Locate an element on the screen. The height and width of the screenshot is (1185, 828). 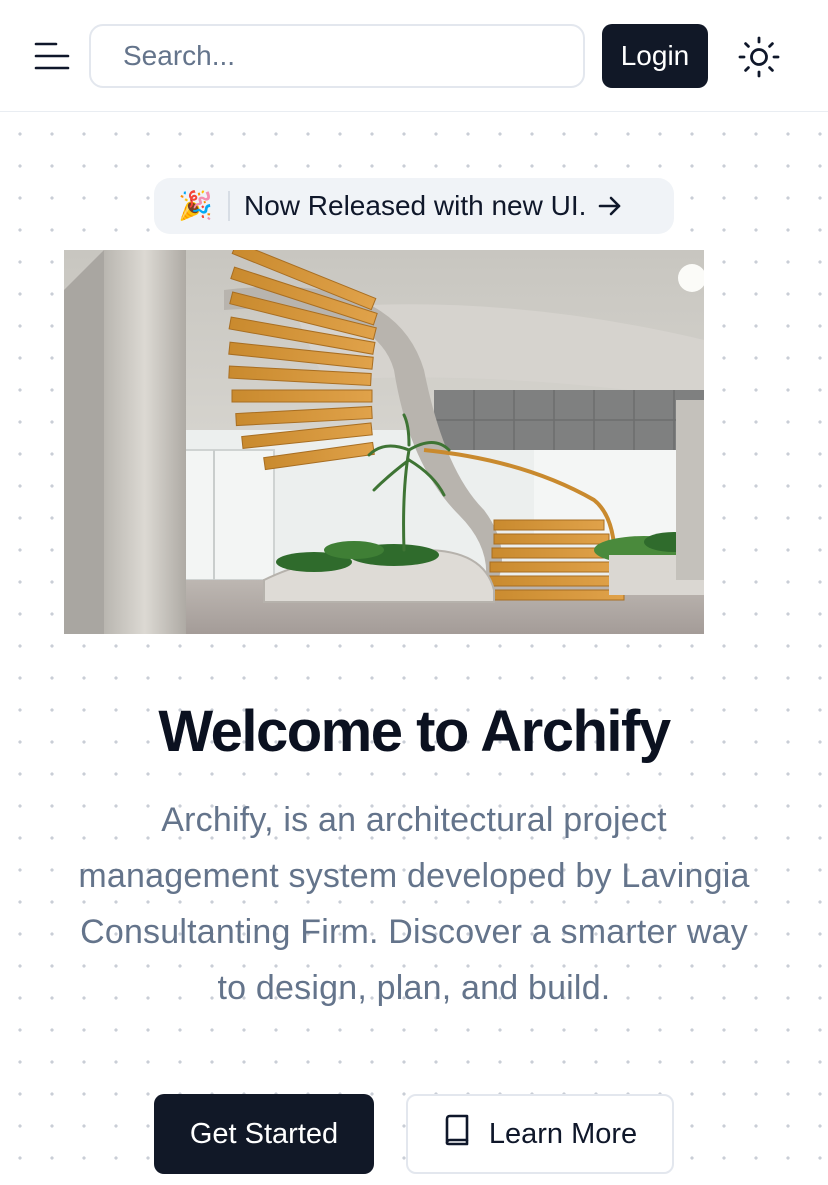
menu-icon is located at coordinates (52, 56).